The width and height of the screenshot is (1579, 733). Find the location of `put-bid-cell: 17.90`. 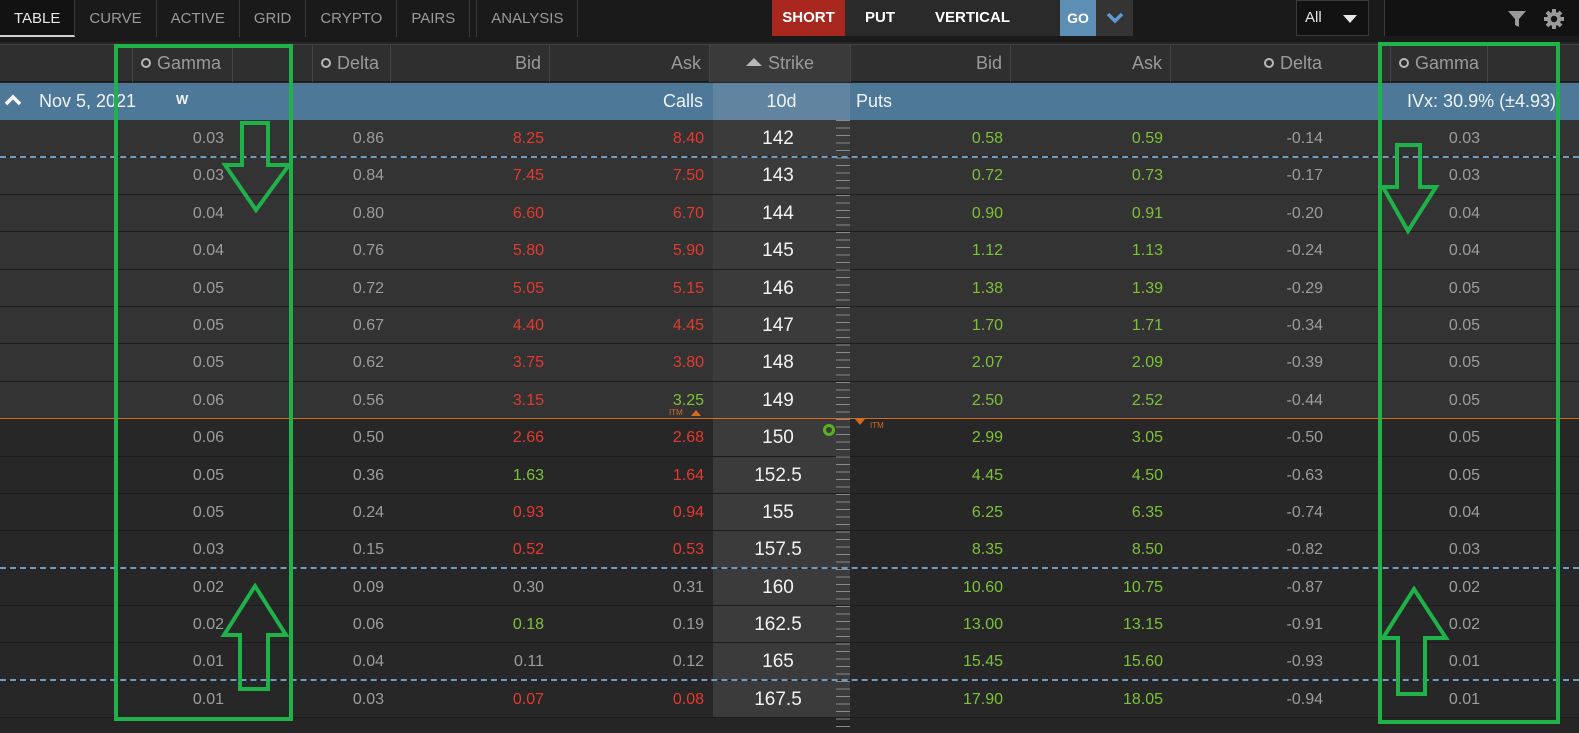

put-bid-cell: 17.90 is located at coordinates (926, 699).